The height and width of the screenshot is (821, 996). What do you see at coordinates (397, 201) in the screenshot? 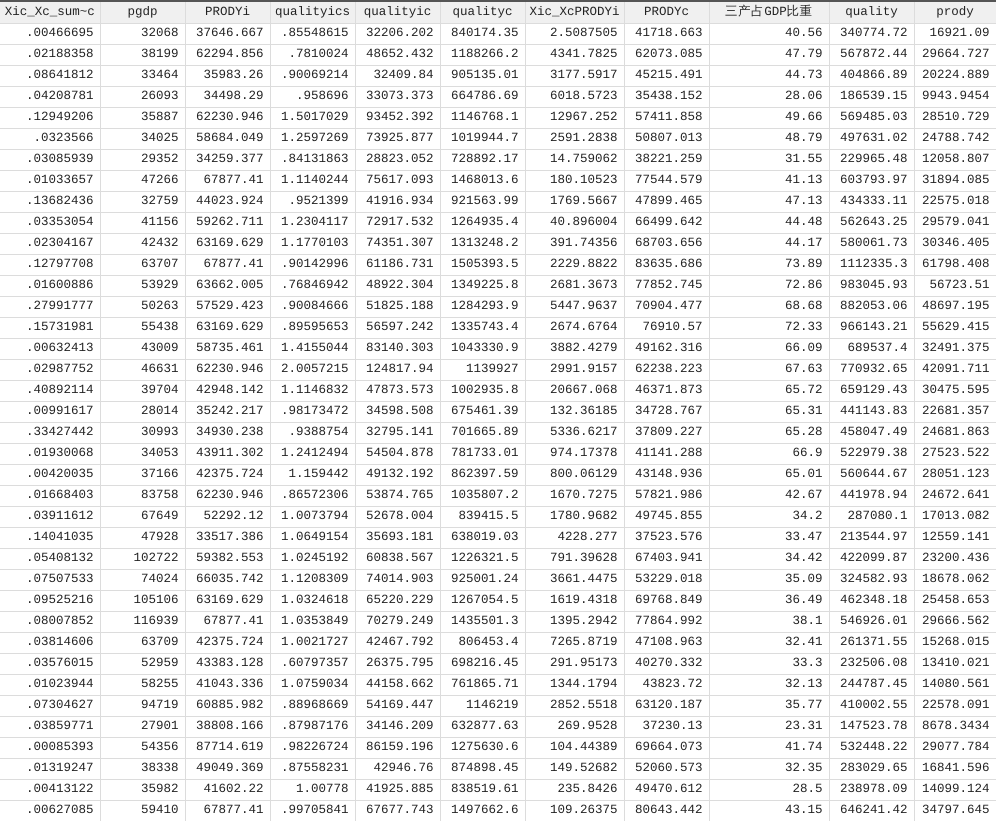
I see `table-cell: 41916.934` at bounding box center [397, 201].